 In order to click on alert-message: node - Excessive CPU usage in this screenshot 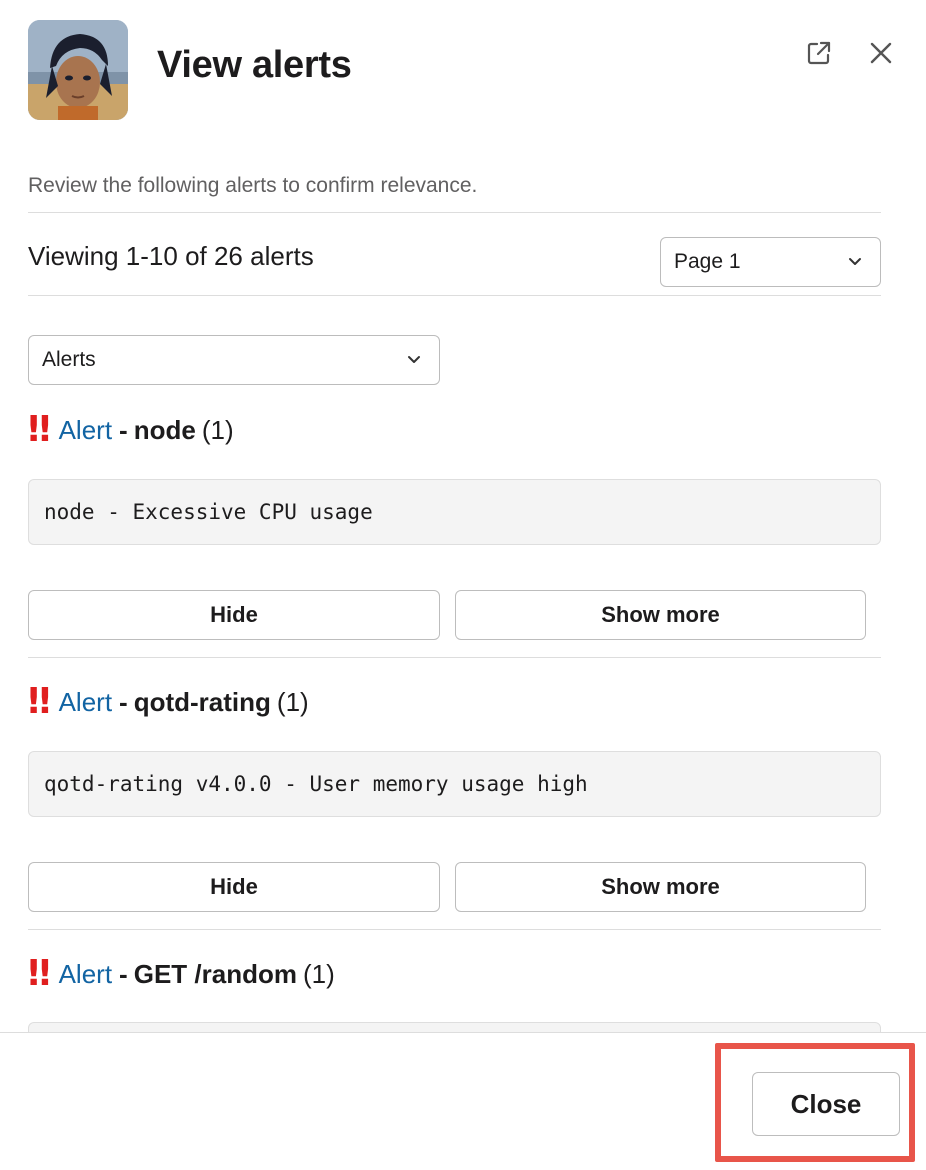, I will do `click(454, 512)`.